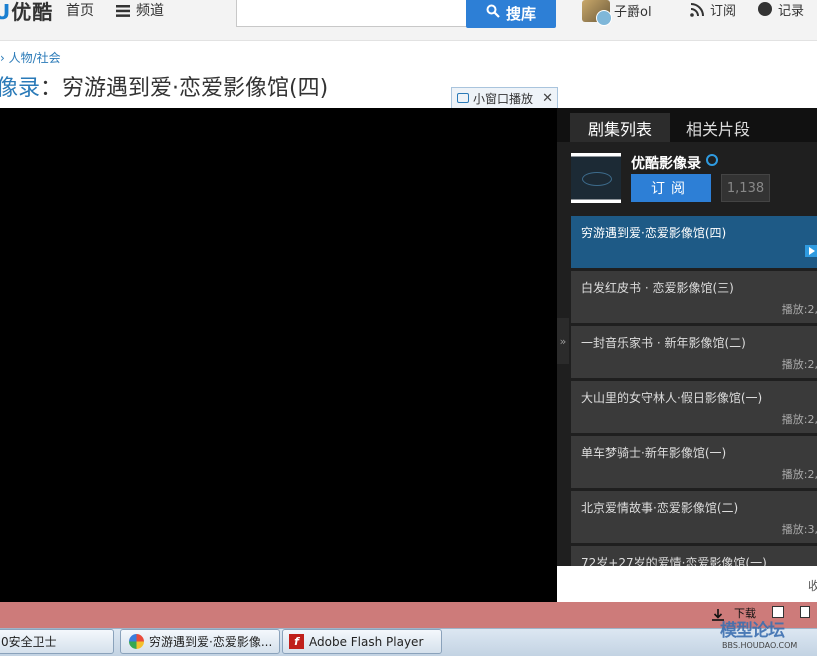  What do you see at coordinates (697, 9) in the screenshot?
I see `rss-icon` at bounding box center [697, 9].